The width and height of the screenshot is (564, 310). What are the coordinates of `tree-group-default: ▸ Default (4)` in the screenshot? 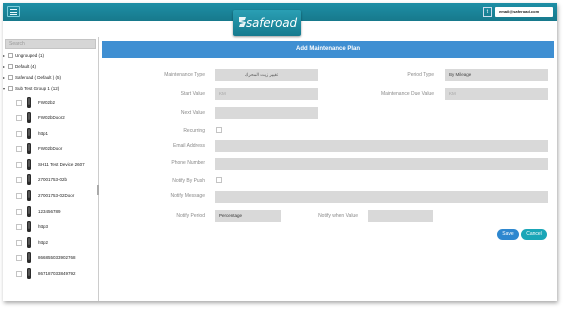 It's located at (20, 67).